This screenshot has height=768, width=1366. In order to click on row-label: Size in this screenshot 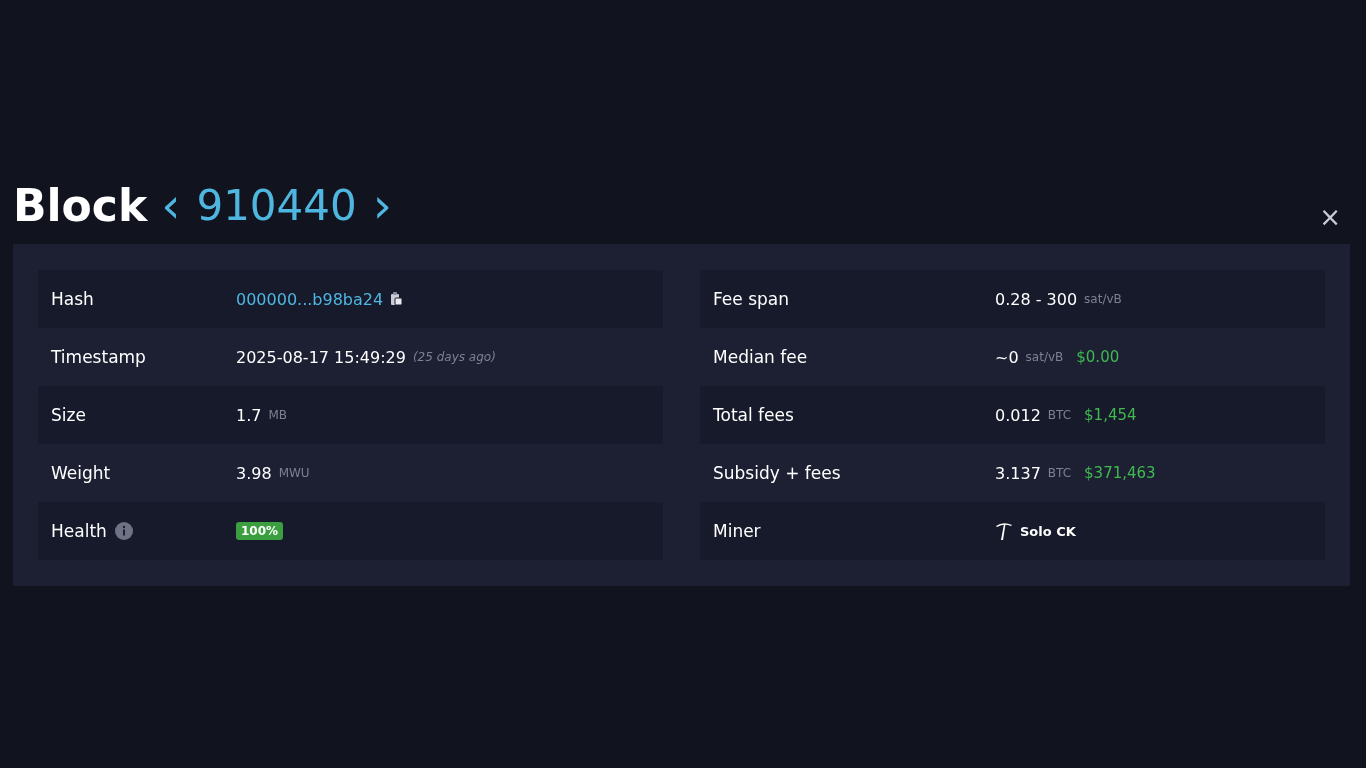, I will do `click(68, 415)`.